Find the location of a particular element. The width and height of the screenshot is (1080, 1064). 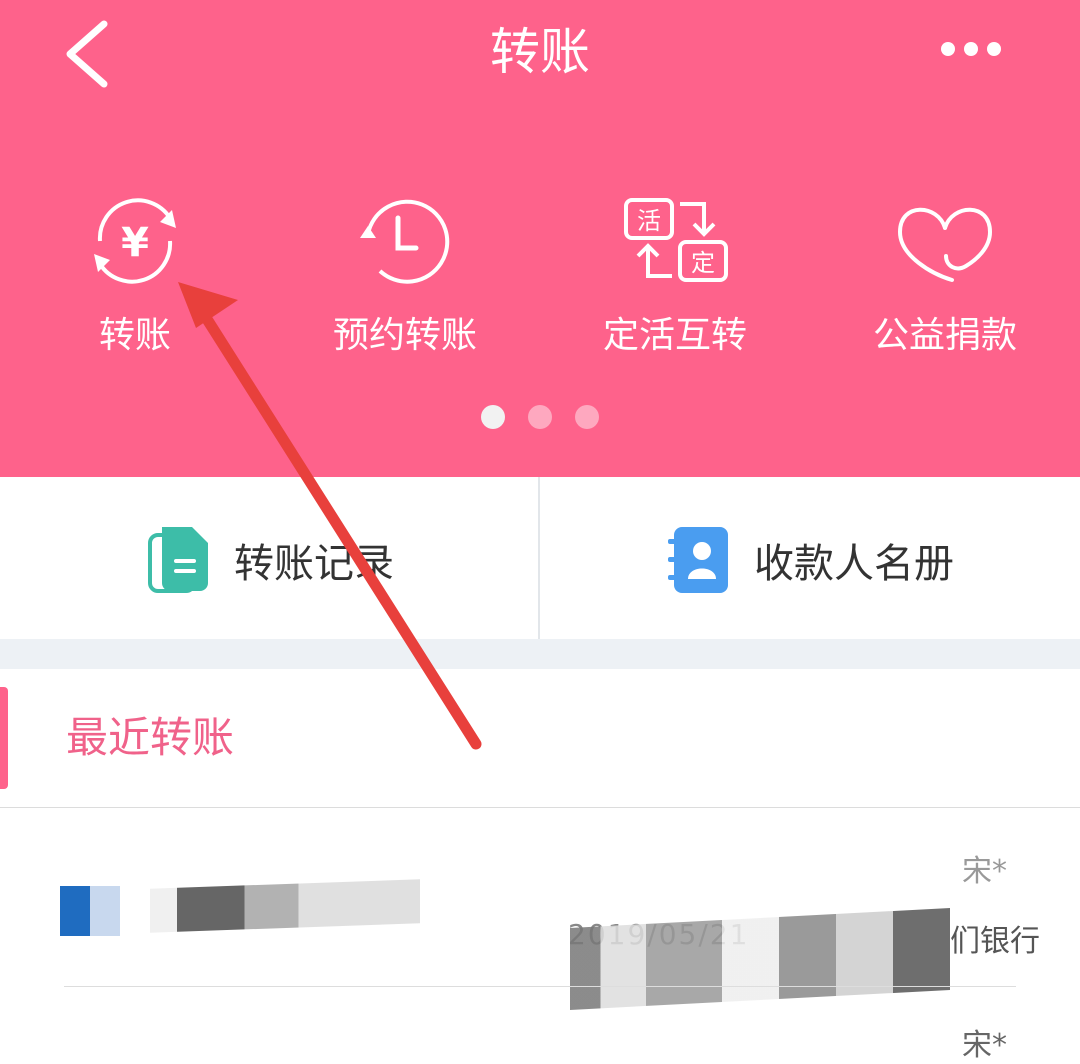

recent-transfers-title: 最近转账 is located at coordinates (150, 737).